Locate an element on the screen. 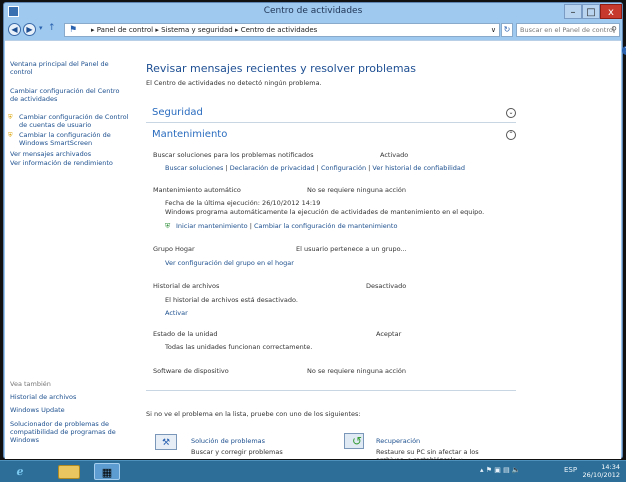  breadcrumb-action-center: Centro de actividades is located at coordinates (279, 30).